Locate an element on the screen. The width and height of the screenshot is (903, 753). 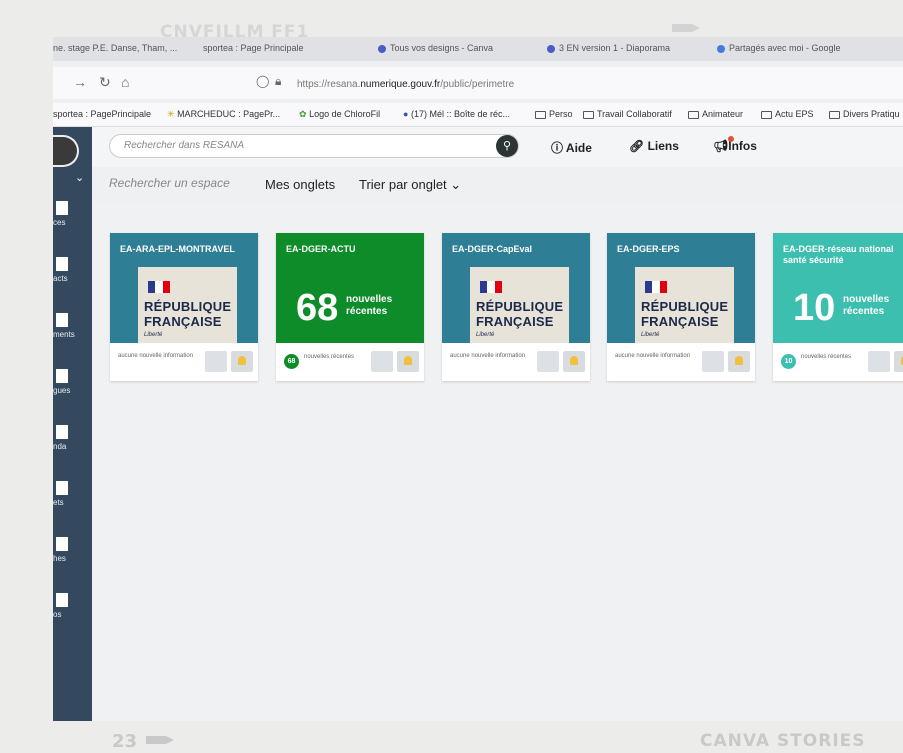
avatar is located at coordinates (66, 151).